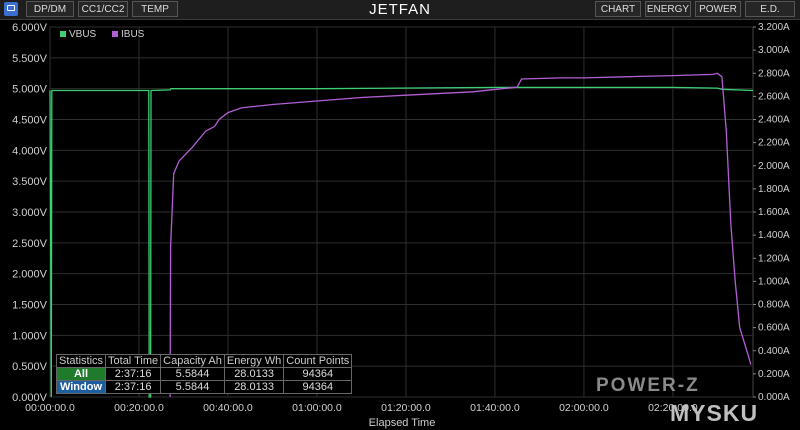 This screenshot has height=430, width=800. I want to click on y-right-tick-label: 0.000A, so click(774, 397).